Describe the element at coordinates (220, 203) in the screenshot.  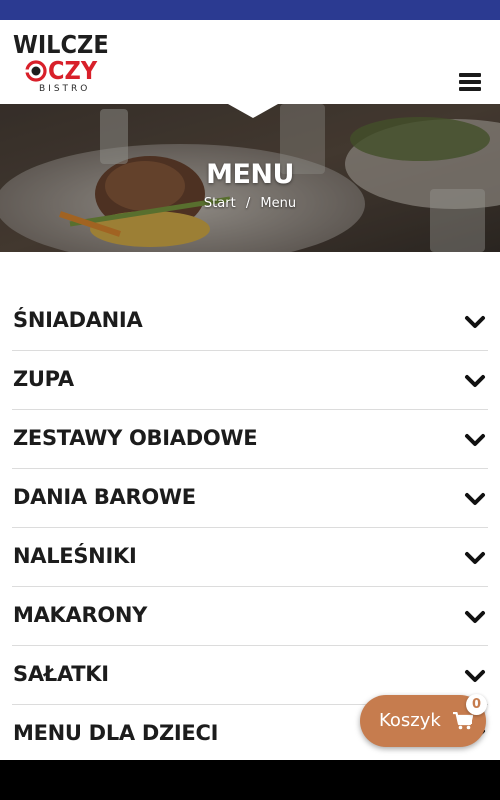
I see `breadcrumb-home-link: Start` at that location.